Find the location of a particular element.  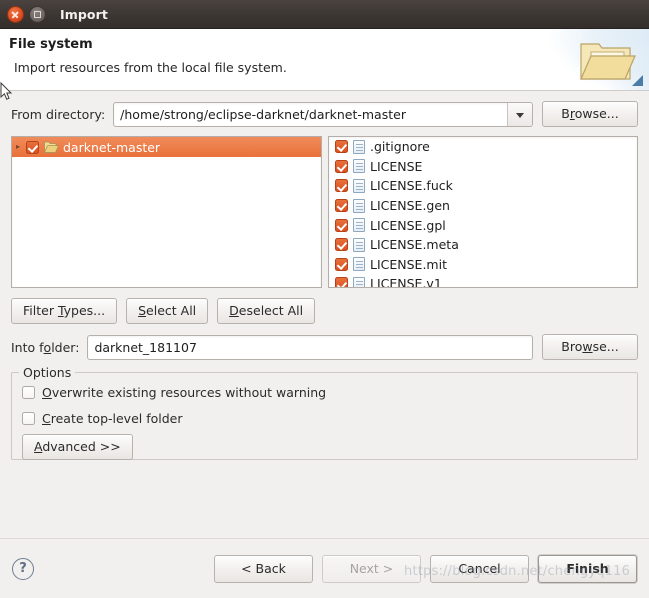

into-folder-label: Into folder: is located at coordinates (45, 347).